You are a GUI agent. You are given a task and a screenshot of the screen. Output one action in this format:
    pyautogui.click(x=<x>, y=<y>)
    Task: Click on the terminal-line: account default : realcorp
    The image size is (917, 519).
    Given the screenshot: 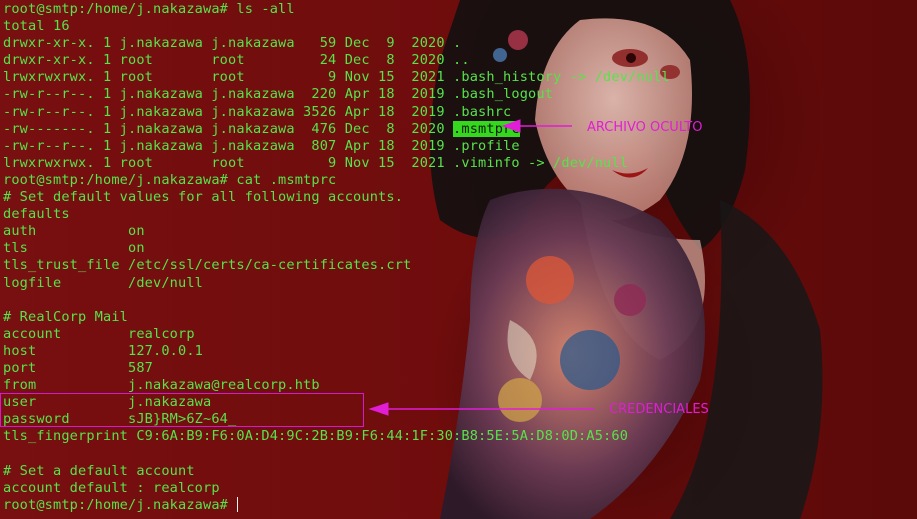 What is the action you would take?
    pyautogui.click(x=111, y=487)
    